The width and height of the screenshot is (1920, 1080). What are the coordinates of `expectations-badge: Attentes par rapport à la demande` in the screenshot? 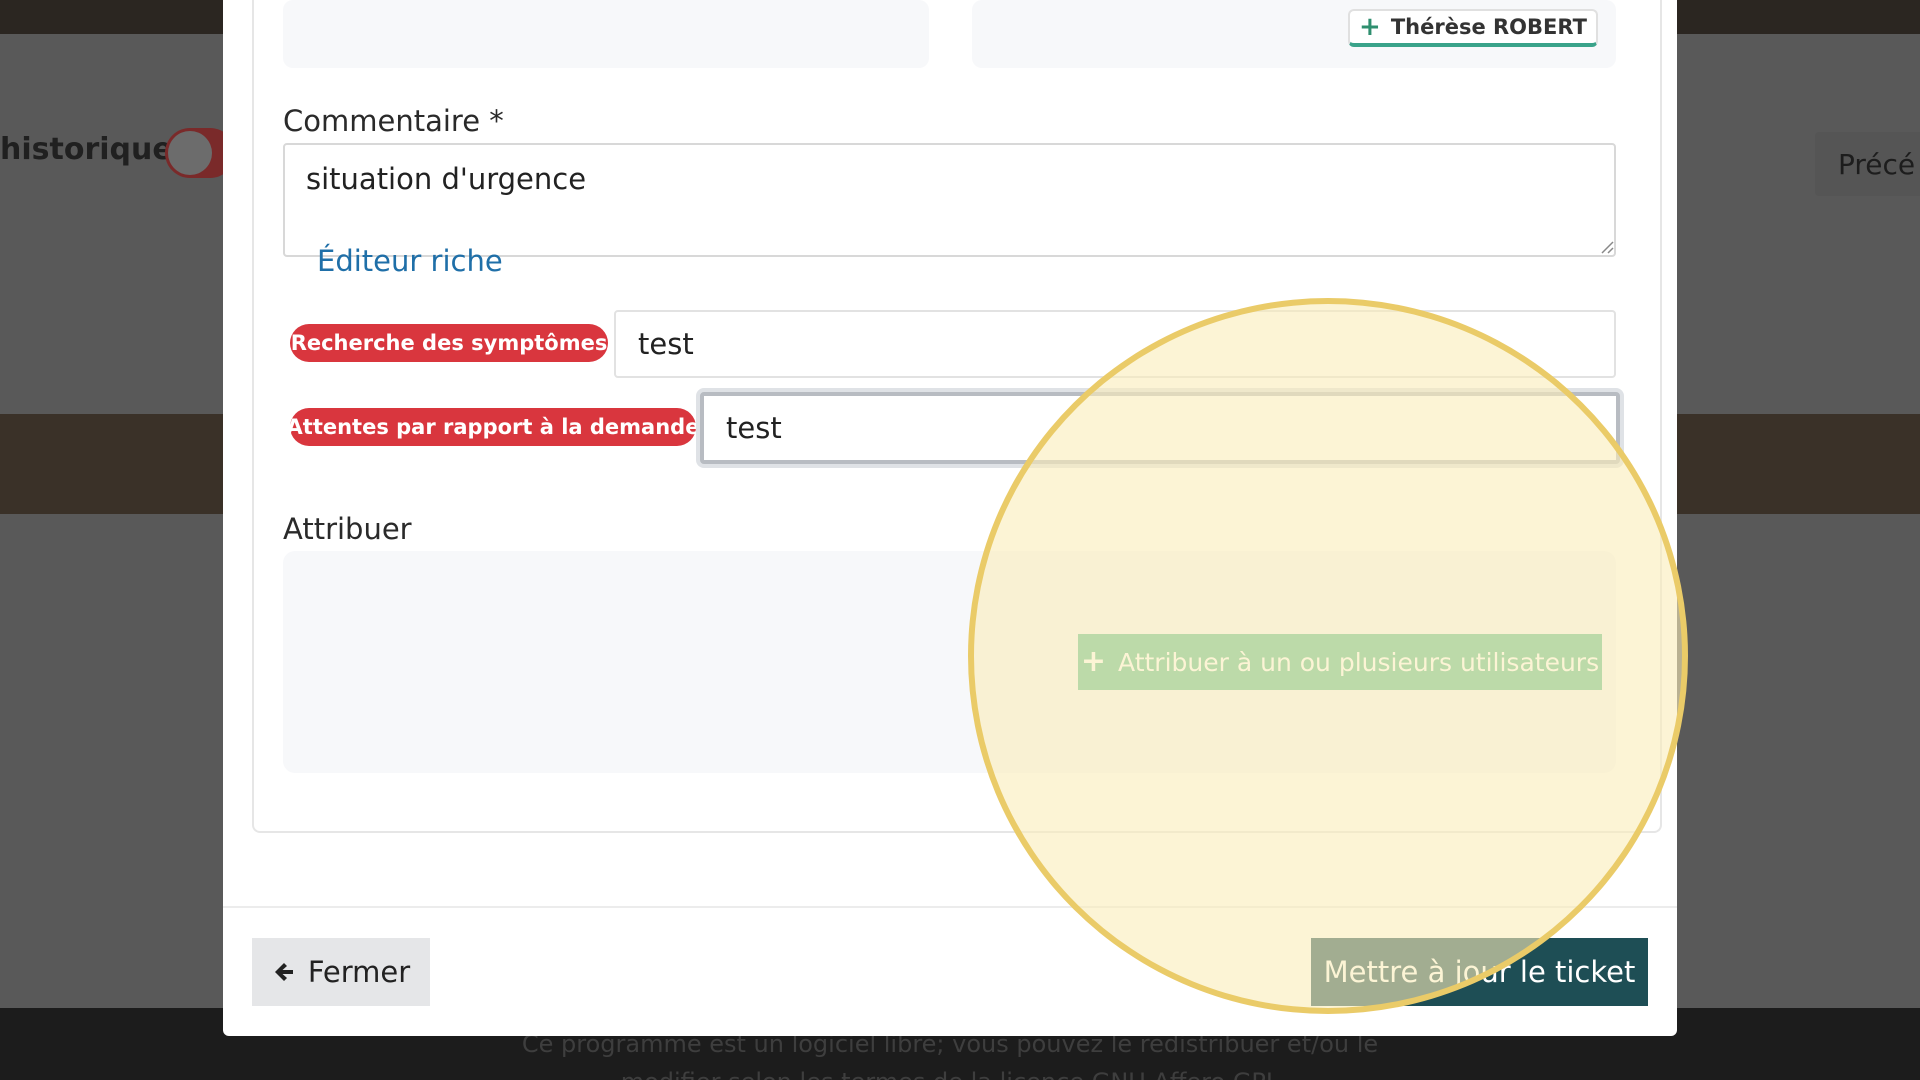 It's located at (493, 427).